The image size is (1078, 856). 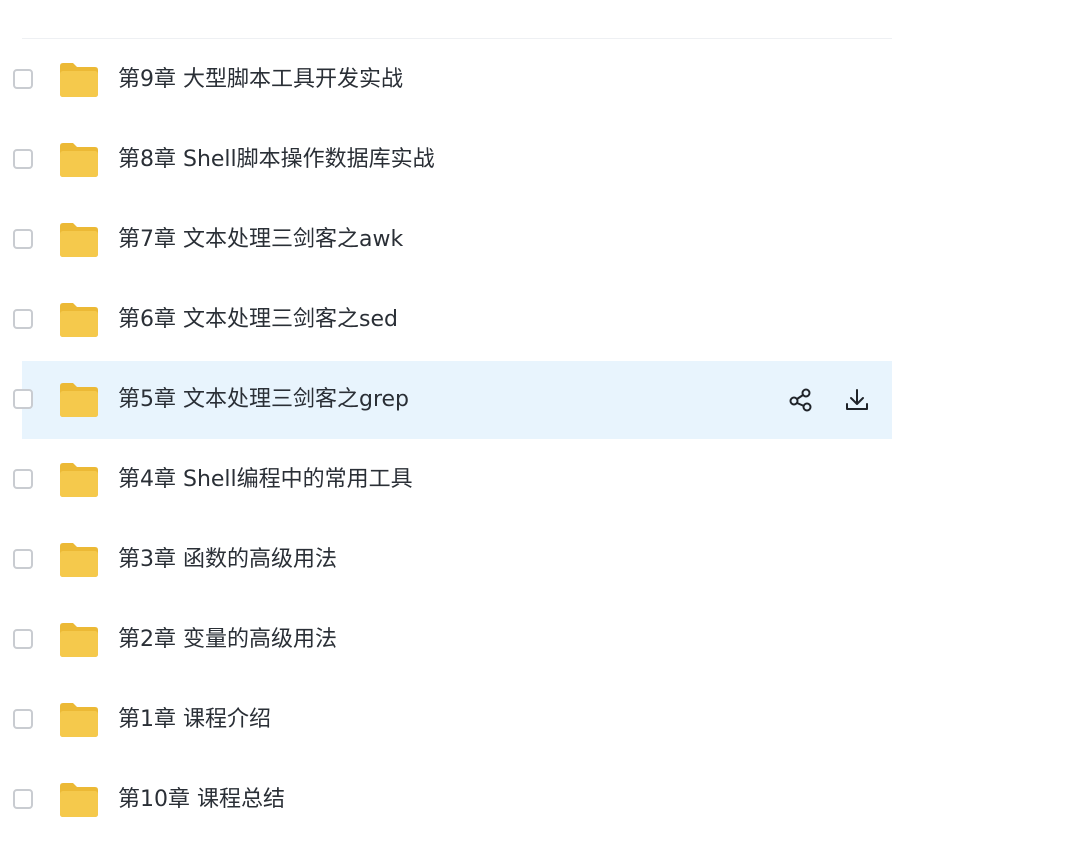 What do you see at coordinates (452, 80) in the screenshot?
I see `list-item: 第9章 大型脚本工具开发实战` at bounding box center [452, 80].